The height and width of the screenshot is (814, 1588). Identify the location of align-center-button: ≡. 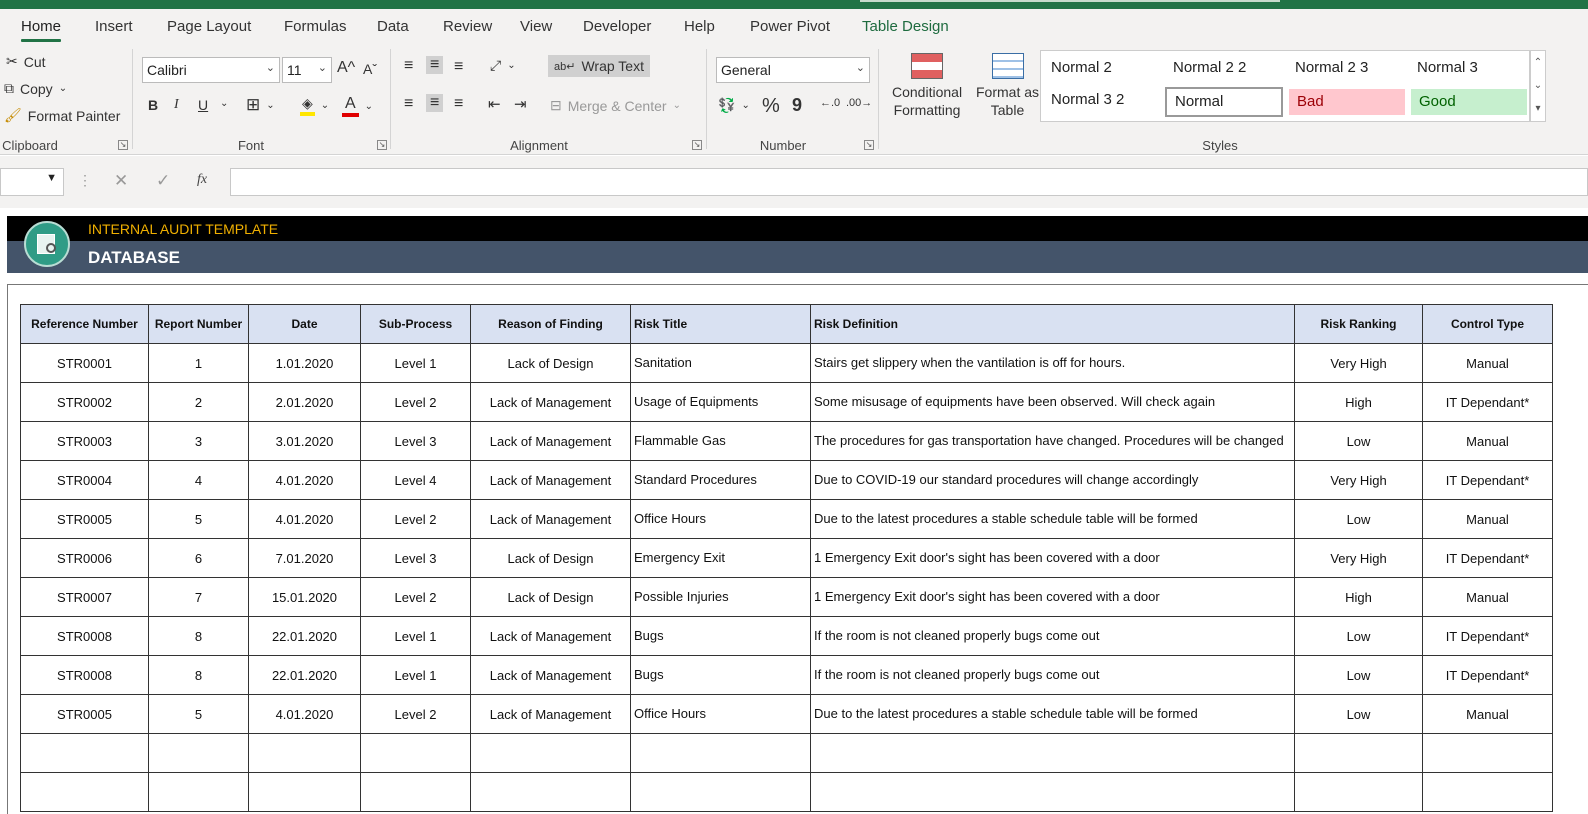
(435, 103).